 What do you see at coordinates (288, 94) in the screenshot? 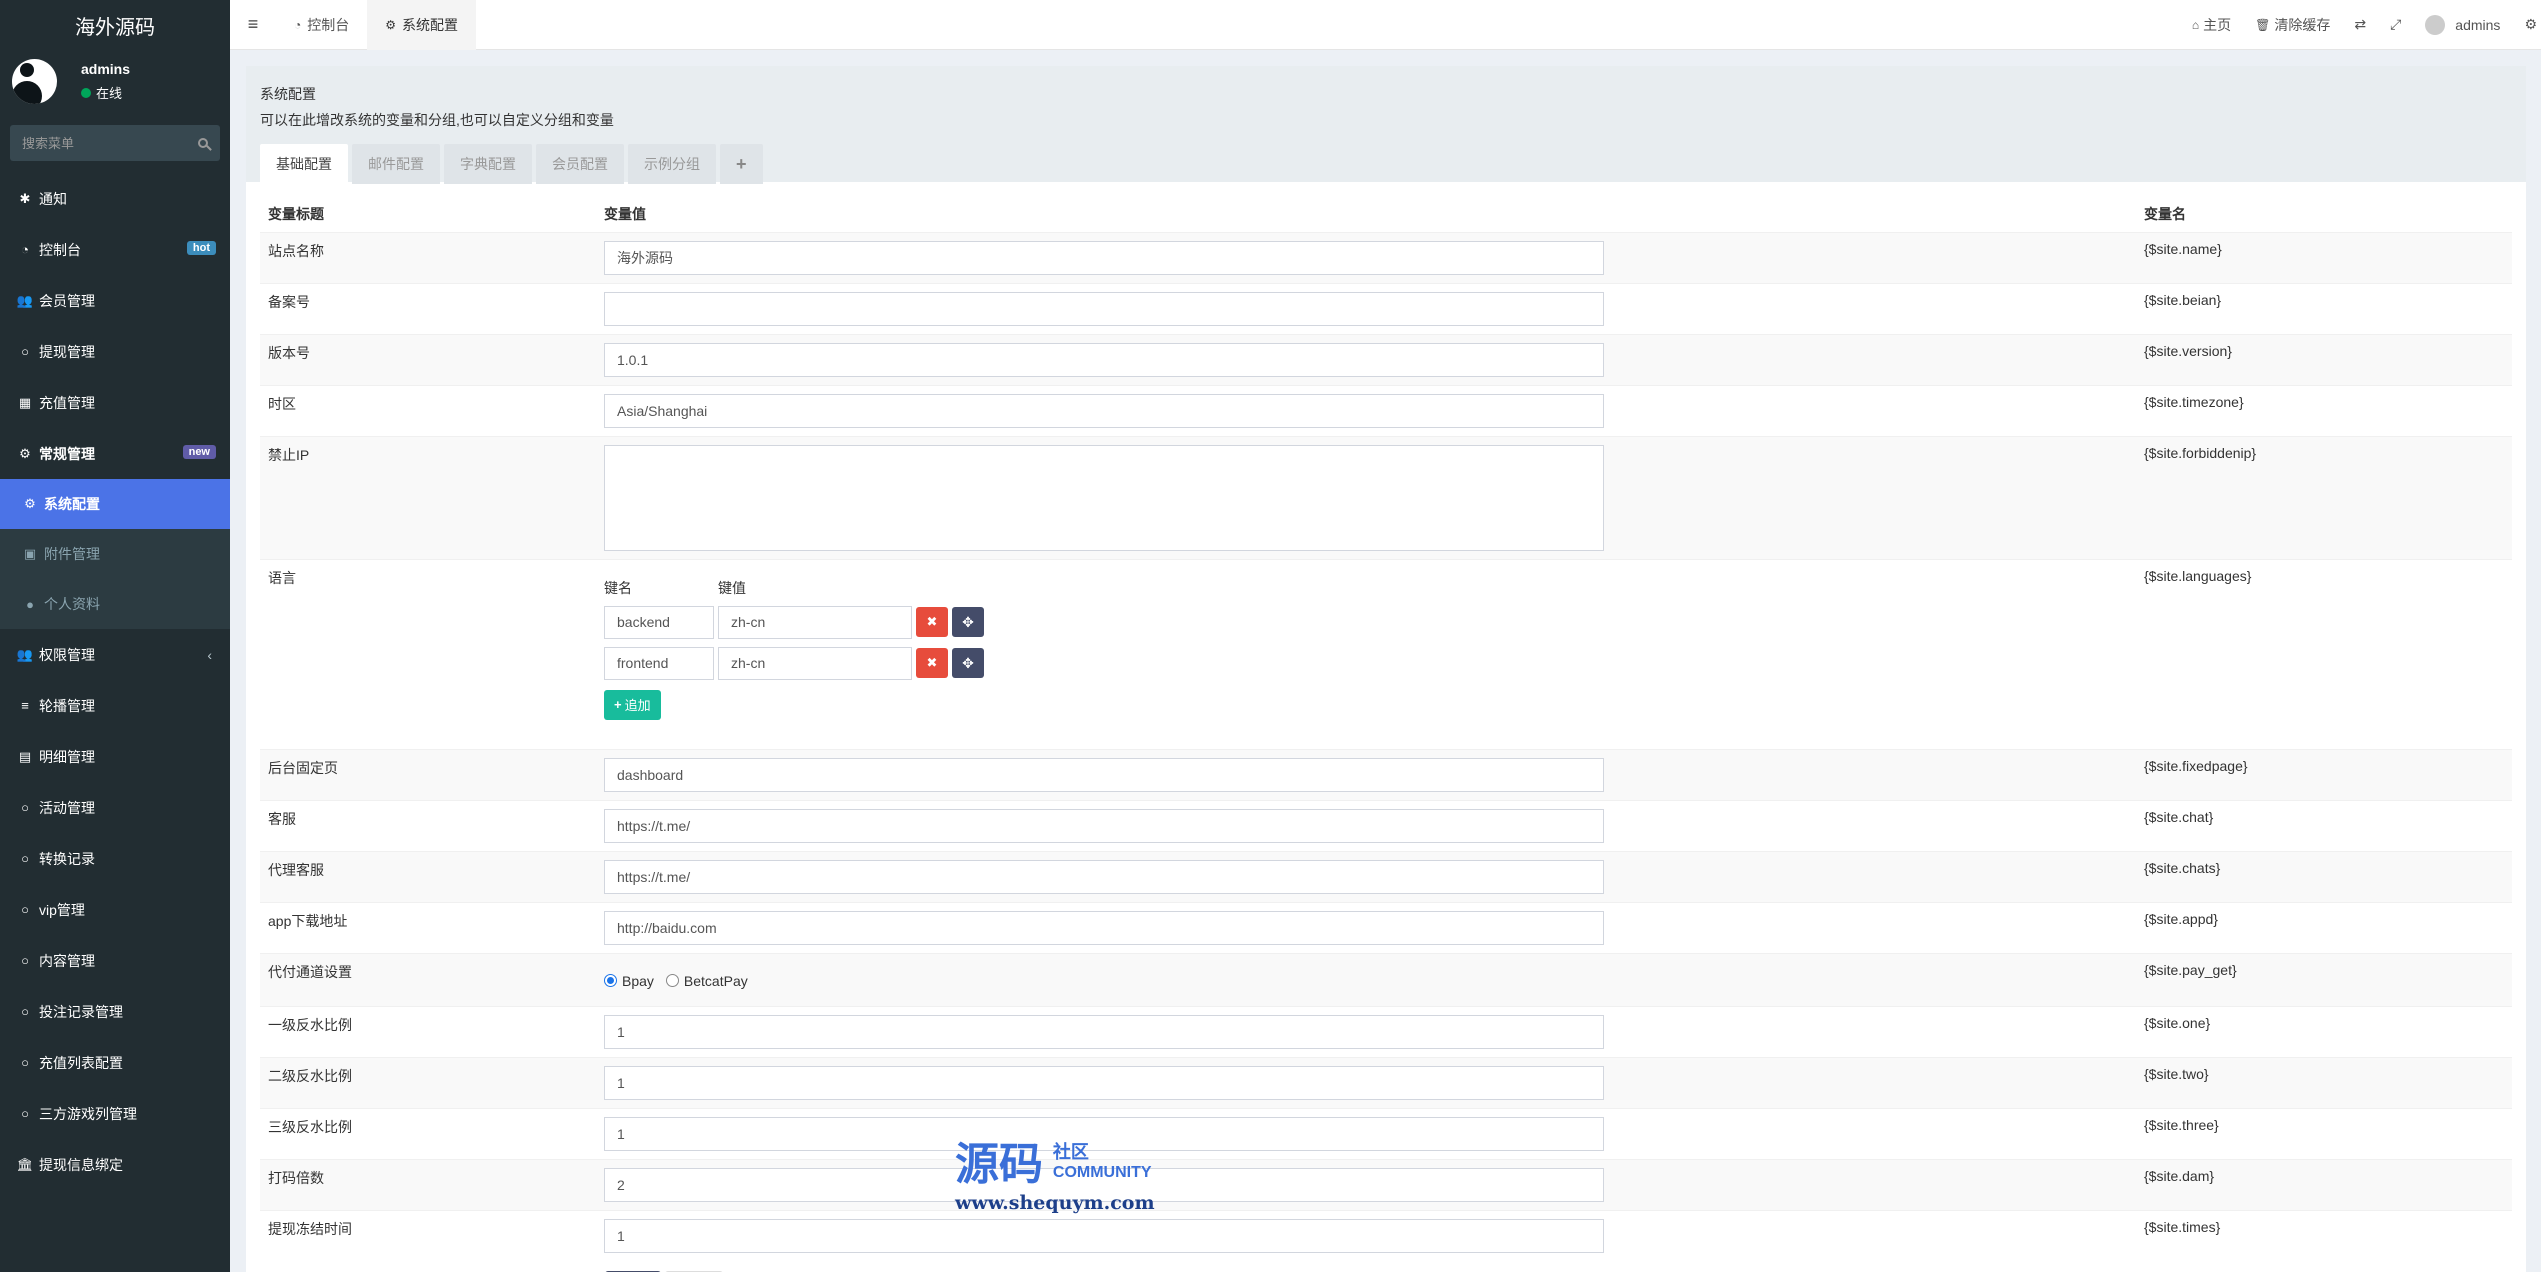
I see `page-title: 系统配置` at bounding box center [288, 94].